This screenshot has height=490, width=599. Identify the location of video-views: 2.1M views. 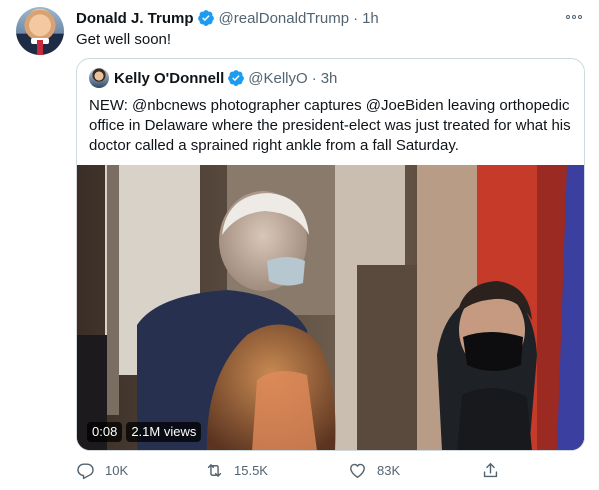
(164, 432).